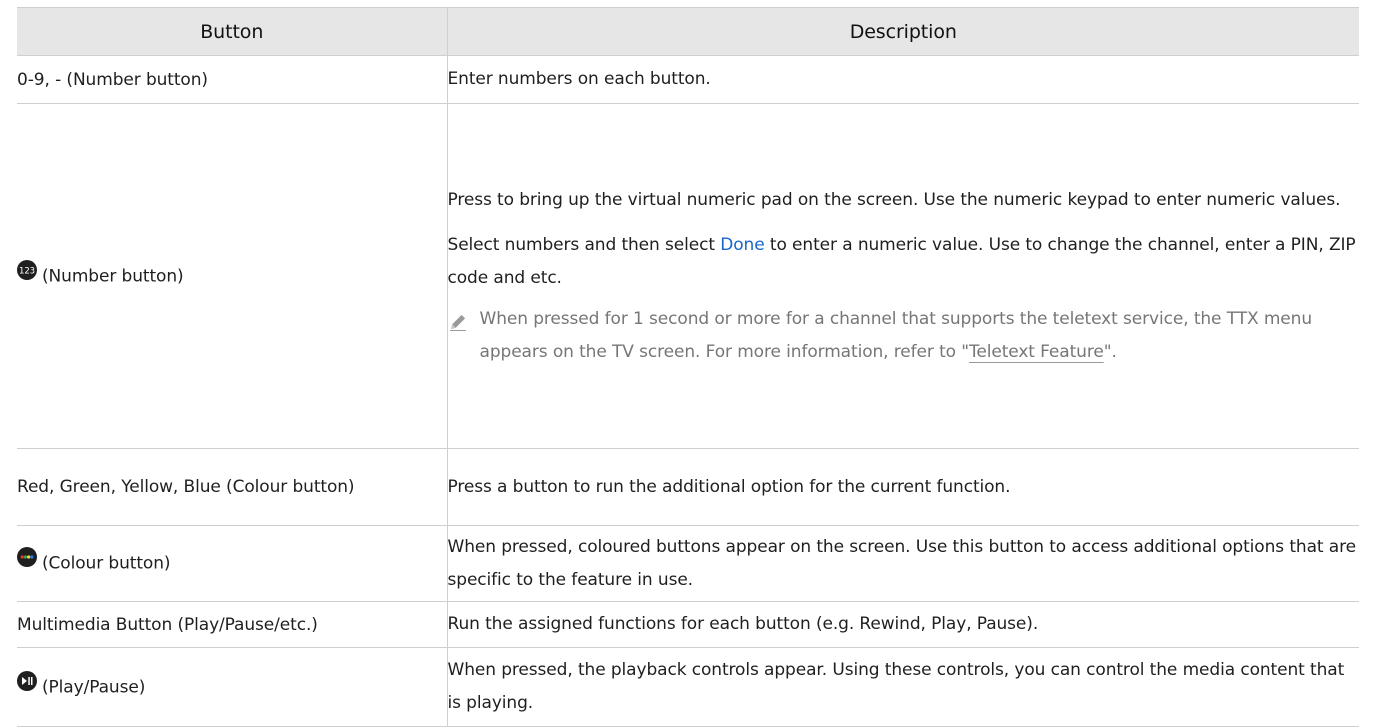 This screenshot has height=727, width=1375. Describe the element at coordinates (1036, 352) in the screenshot. I see `teletext-feature-link: Teletext Feature` at that location.